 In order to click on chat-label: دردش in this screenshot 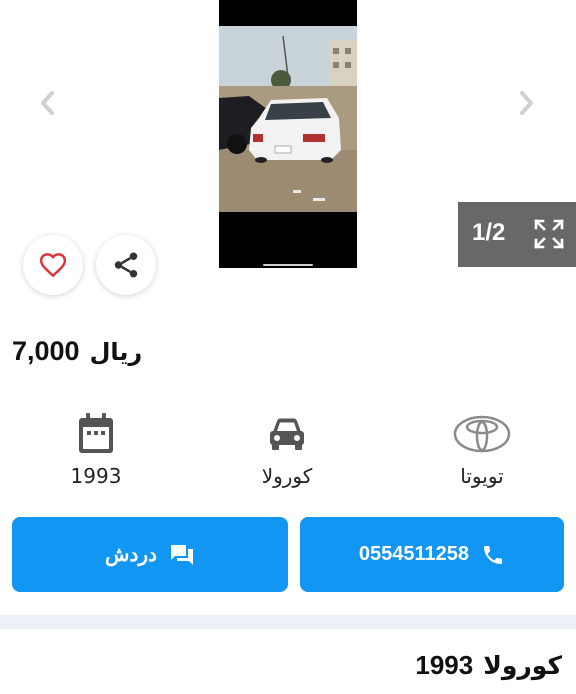, I will do `click(131, 555)`.